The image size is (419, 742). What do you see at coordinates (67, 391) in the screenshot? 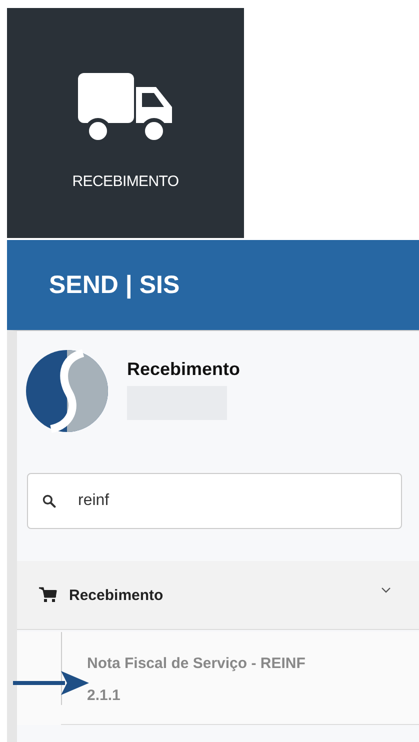
I see `logo-icon` at bounding box center [67, 391].